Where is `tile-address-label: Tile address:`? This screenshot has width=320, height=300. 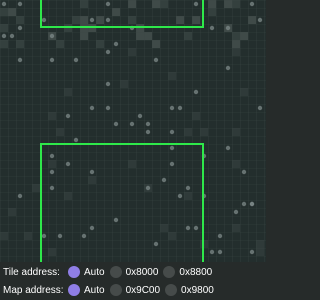 tile-address-label: Tile address: is located at coordinates (31, 272).